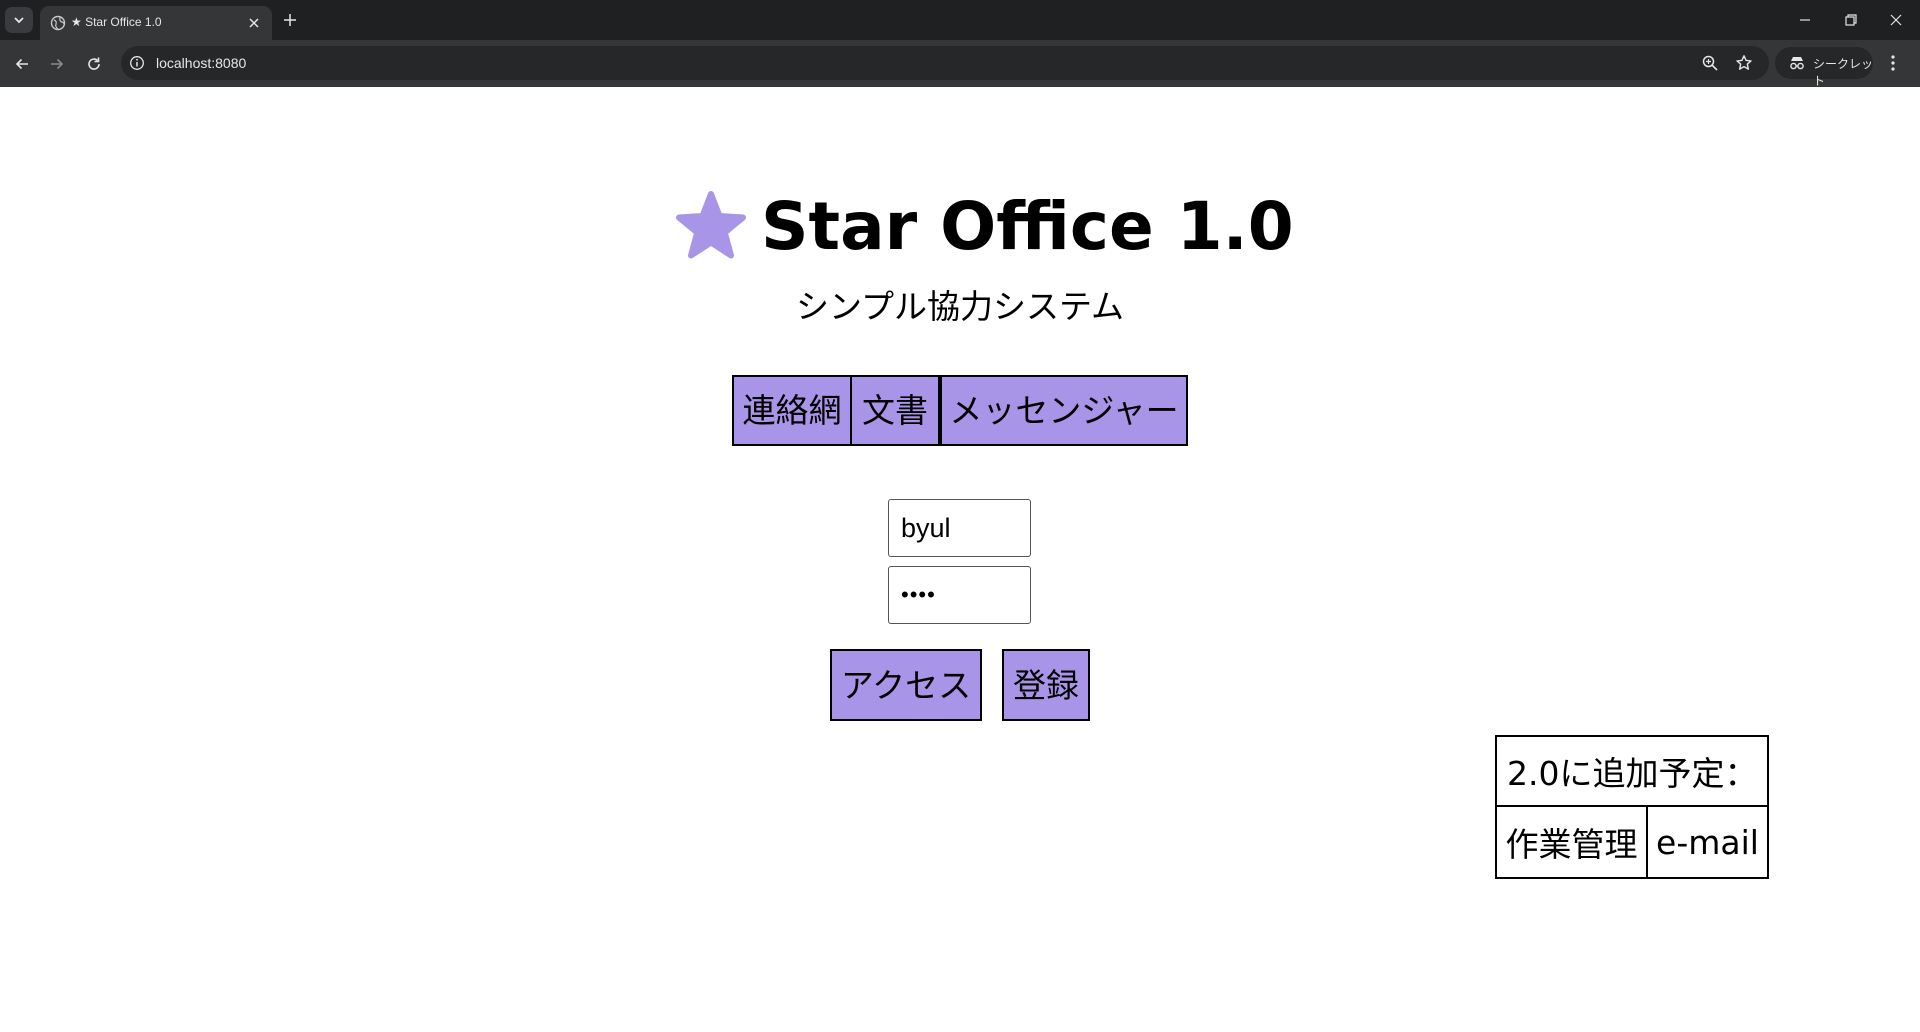 The width and height of the screenshot is (1920, 1032). I want to click on browser-tab-bar: ★ Star Office 1.0, so click(960, 20).